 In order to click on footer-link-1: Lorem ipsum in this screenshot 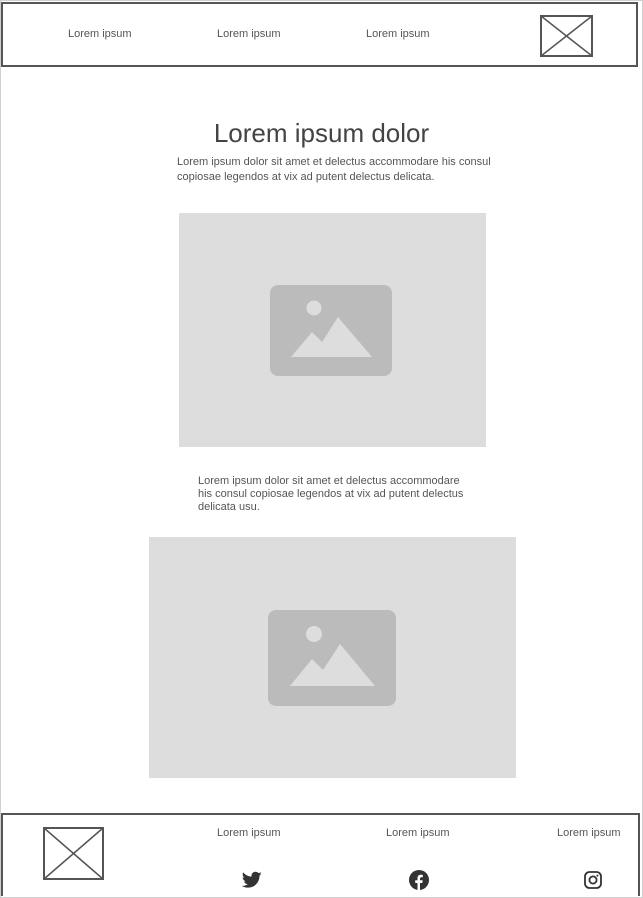, I will do `click(249, 833)`.